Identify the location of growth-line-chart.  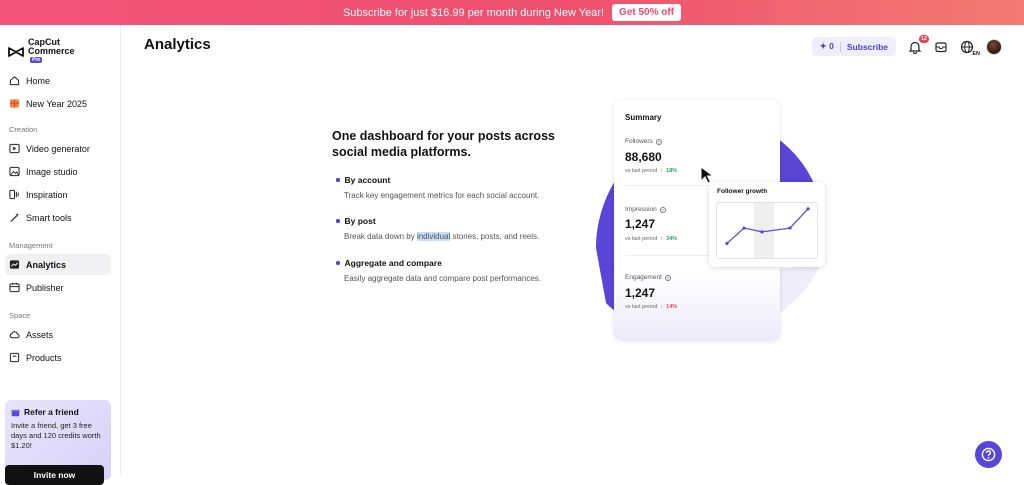
(767, 230).